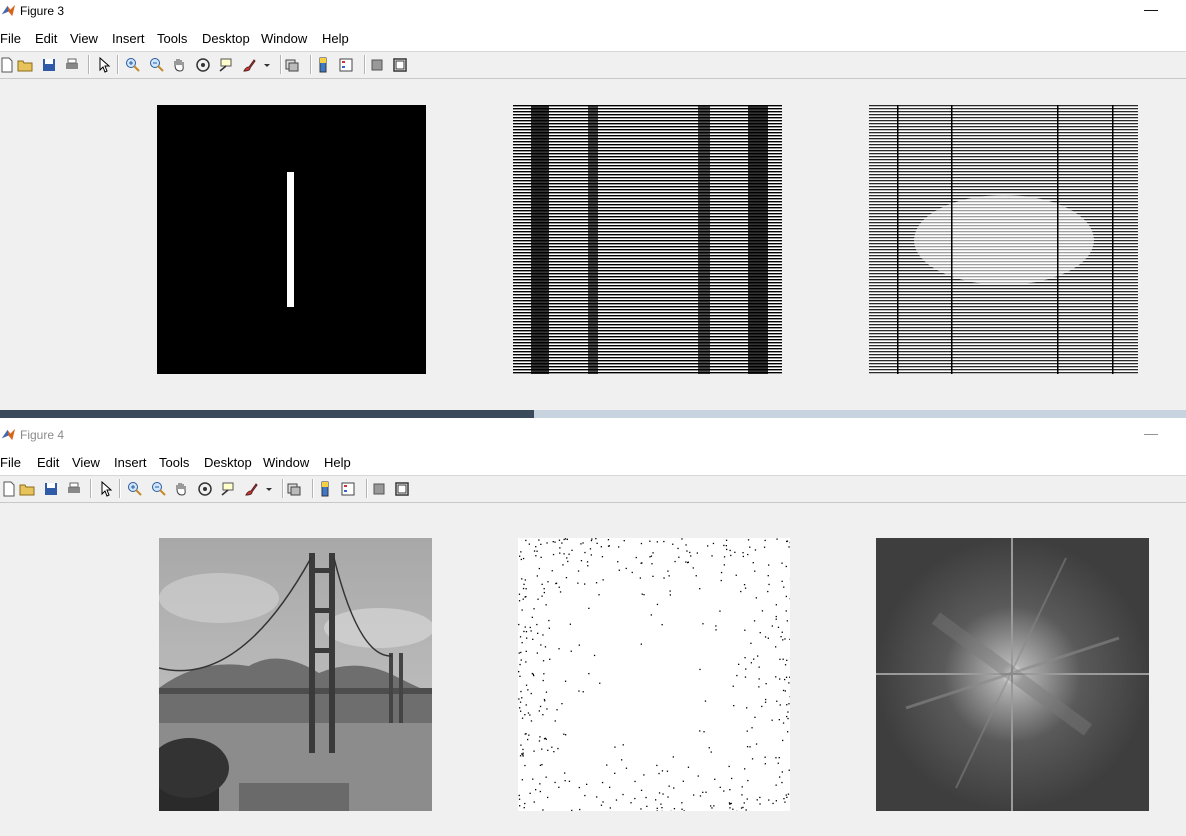  I want to click on dots-layer, so click(654, 674).